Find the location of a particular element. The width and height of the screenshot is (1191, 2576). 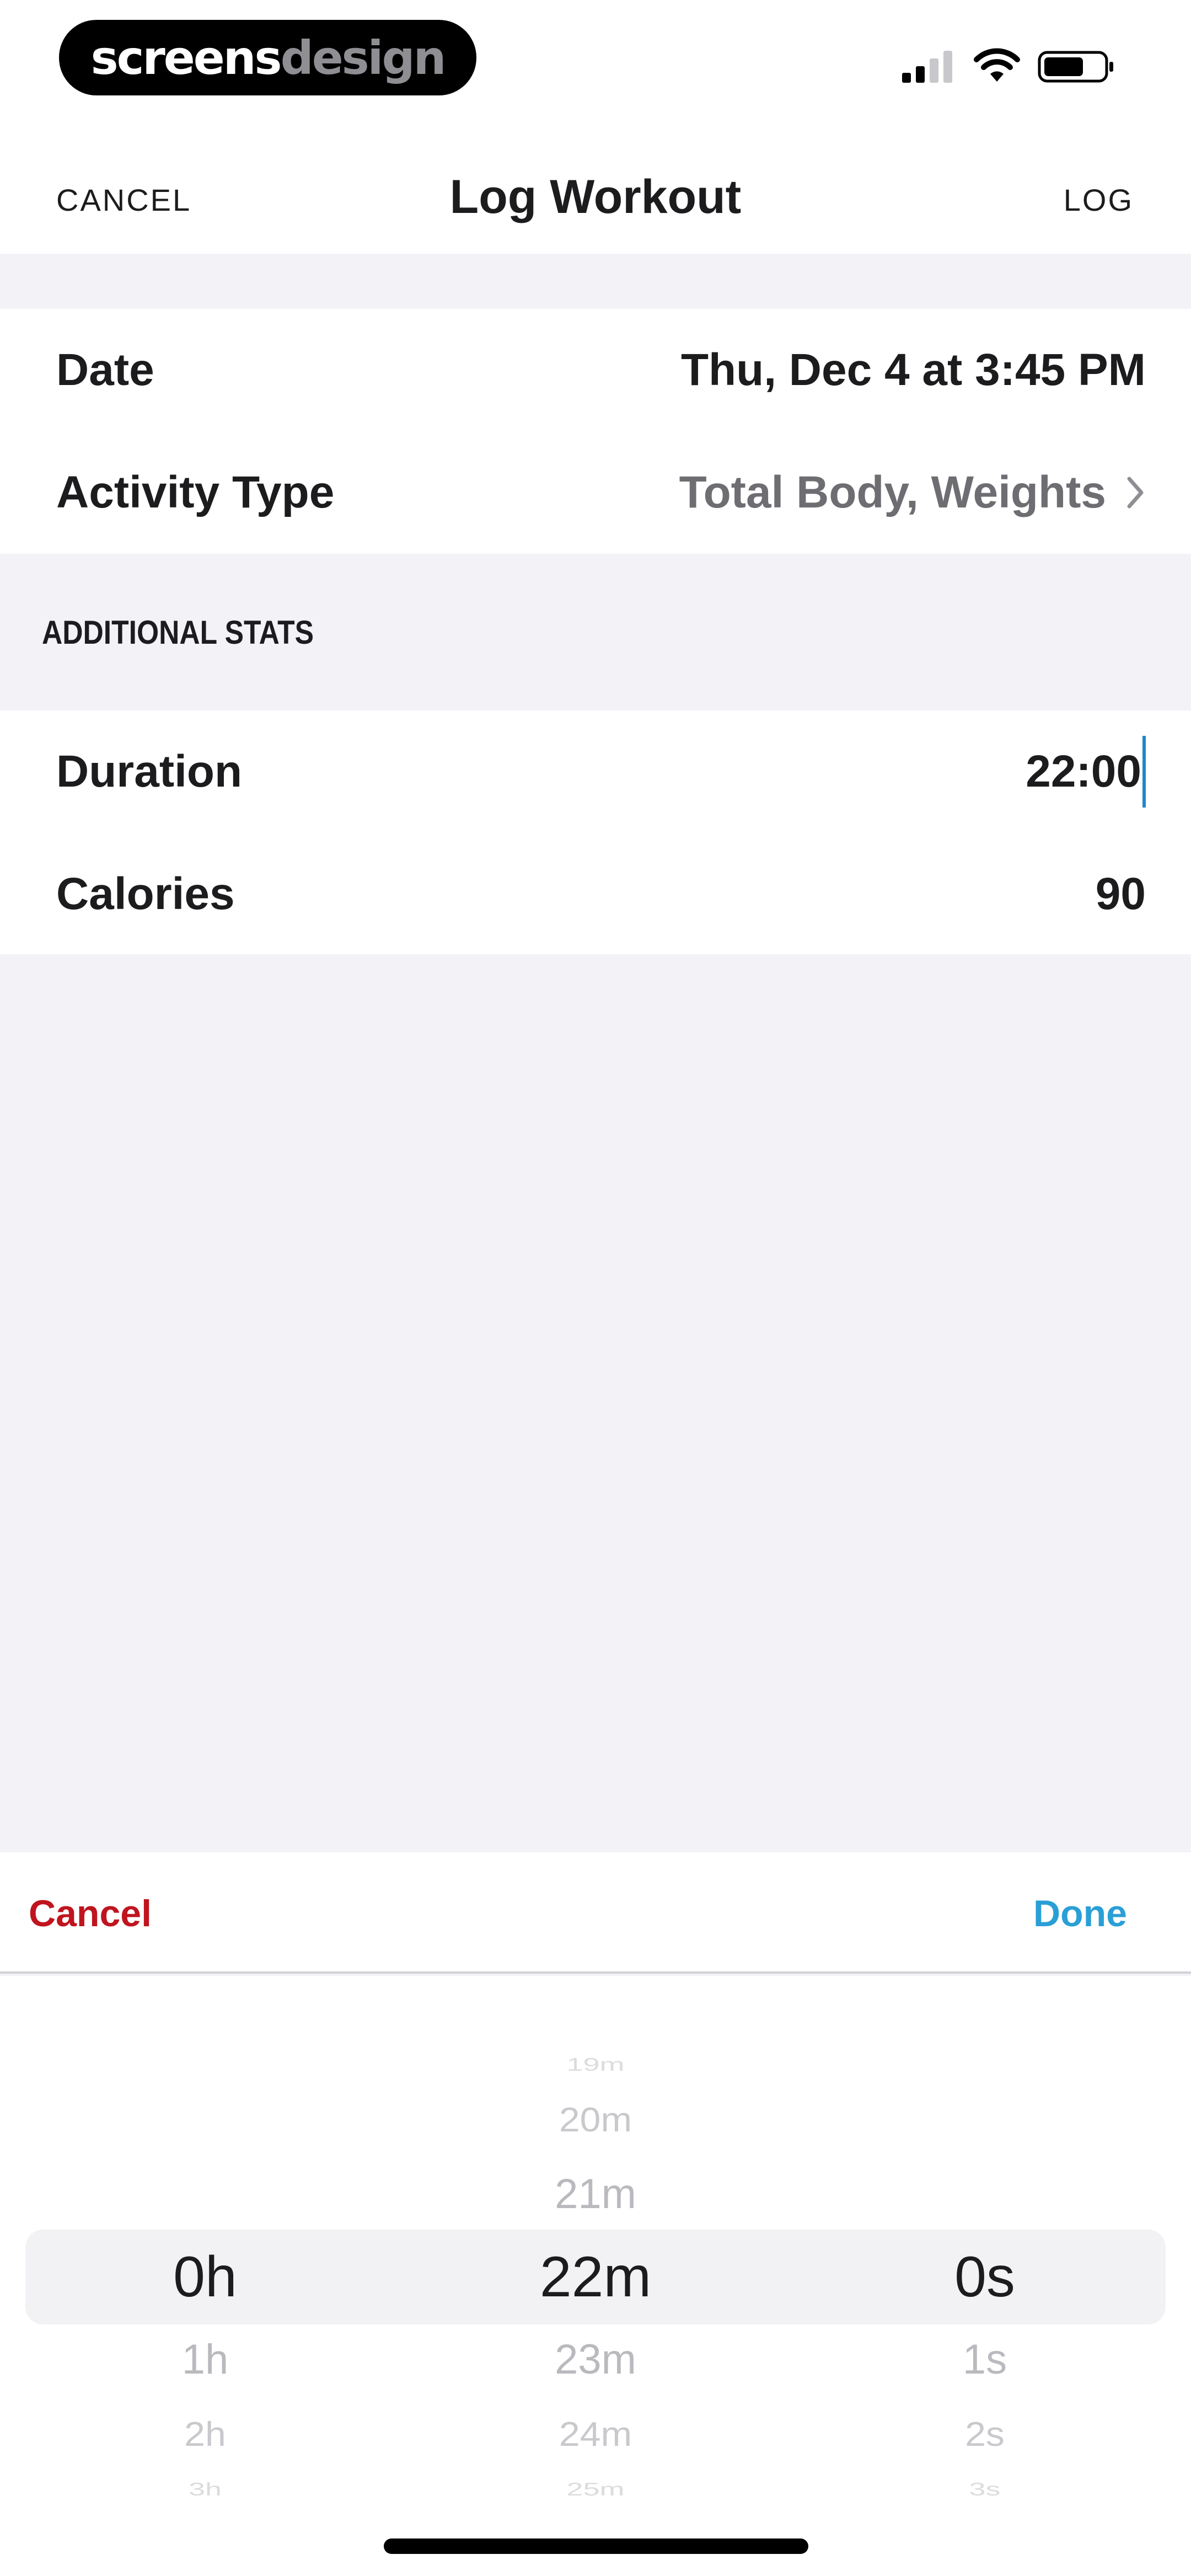

minutes-wheel: 22m 21m 20m 19m 23m 24m 25m is located at coordinates (595, 2276).